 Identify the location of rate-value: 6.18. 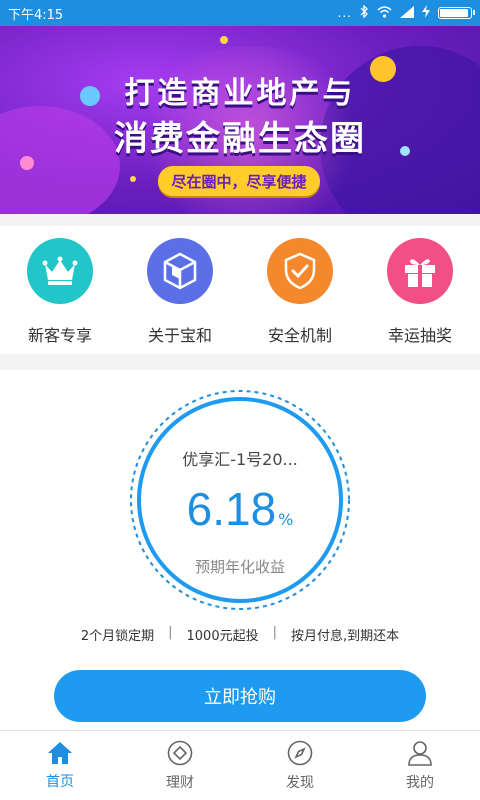
(231, 509).